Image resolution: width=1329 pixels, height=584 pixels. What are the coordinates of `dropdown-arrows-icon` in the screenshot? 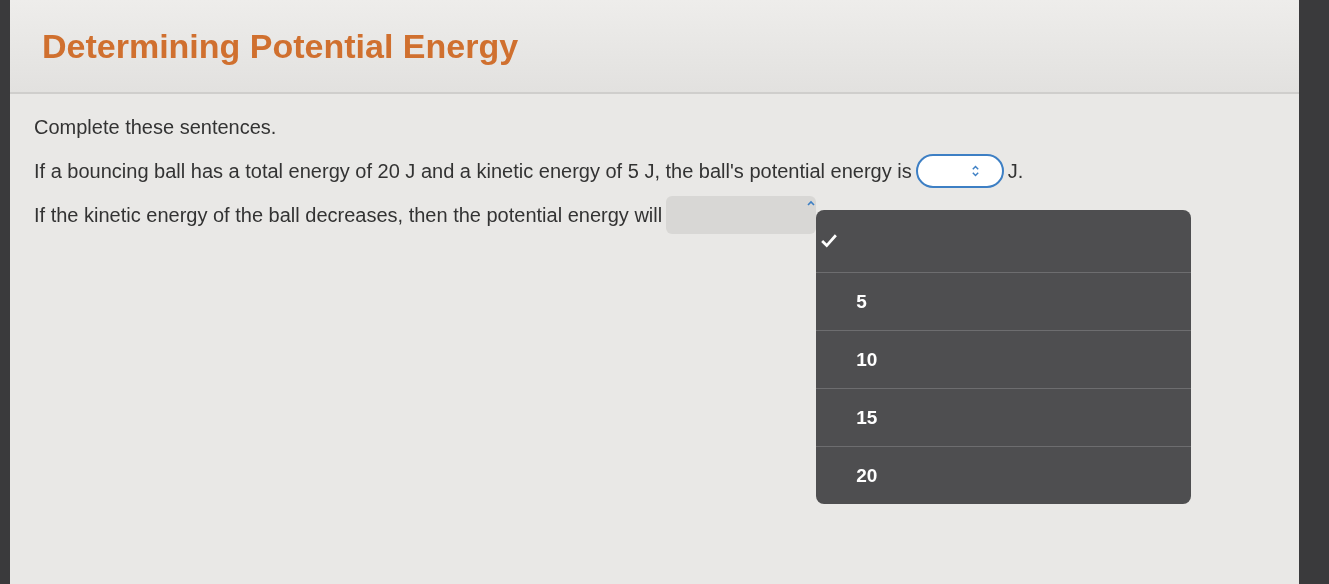 It's located at (975, 171).